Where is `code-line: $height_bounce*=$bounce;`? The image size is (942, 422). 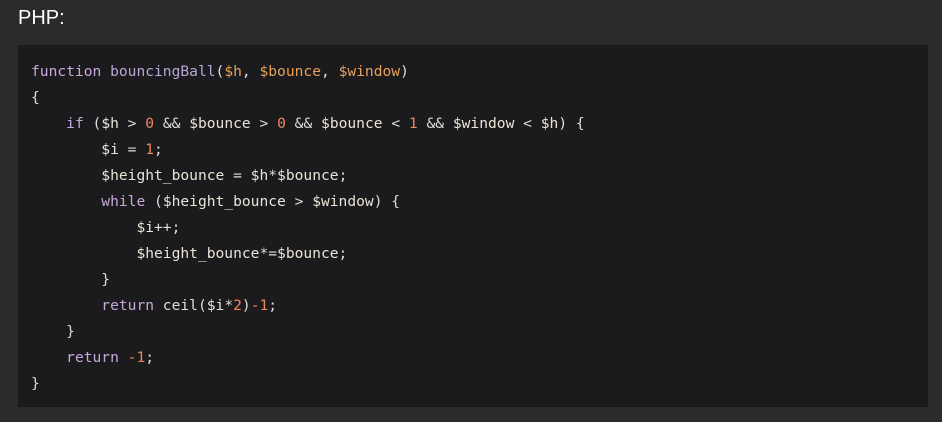 code-line: $height_bounce*=$bounce; is located at coordinates (308, 254).